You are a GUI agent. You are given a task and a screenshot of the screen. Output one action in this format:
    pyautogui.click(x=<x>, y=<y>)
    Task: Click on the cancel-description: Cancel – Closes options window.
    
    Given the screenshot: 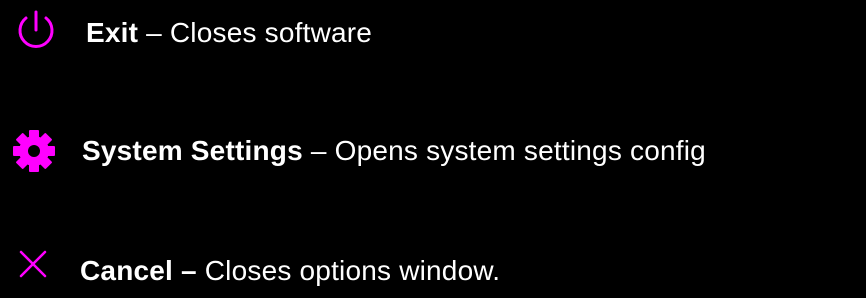 What is the action you would take?
    pyautogui.click(x=290, y=271)
    